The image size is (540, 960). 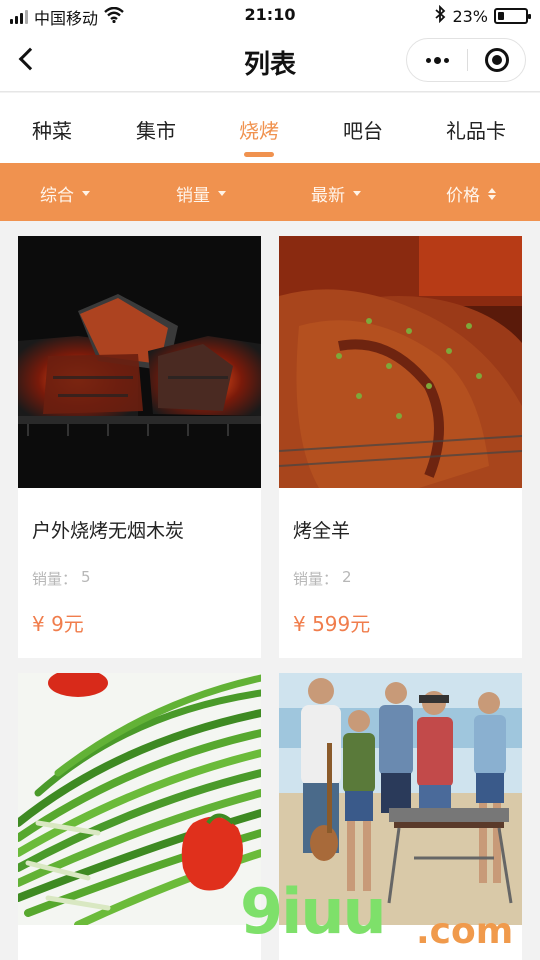 I want to click on battery-percent: 23%, so click(x=470, y=16).